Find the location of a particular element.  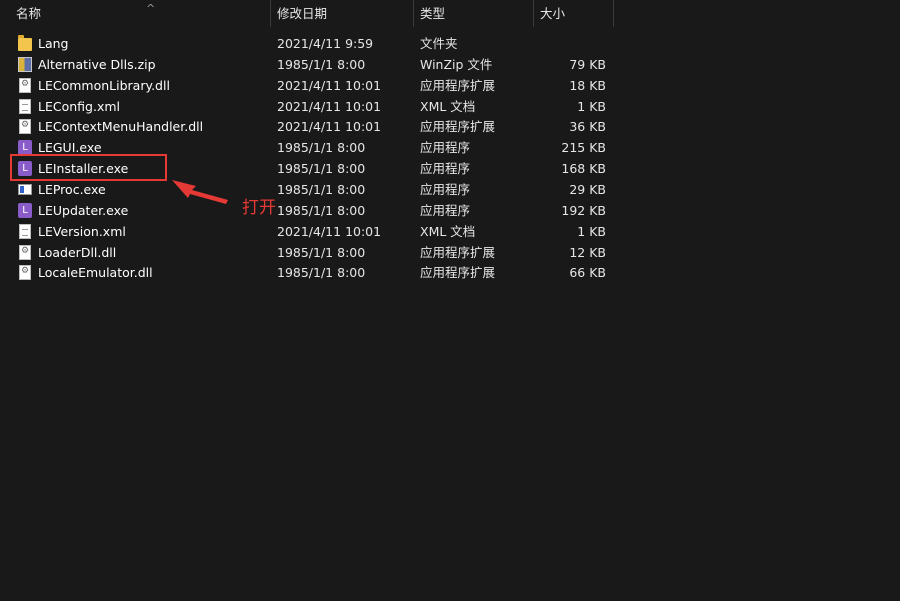

file-name: Alternative Dlls.zip is located at coordinates (97, 64).